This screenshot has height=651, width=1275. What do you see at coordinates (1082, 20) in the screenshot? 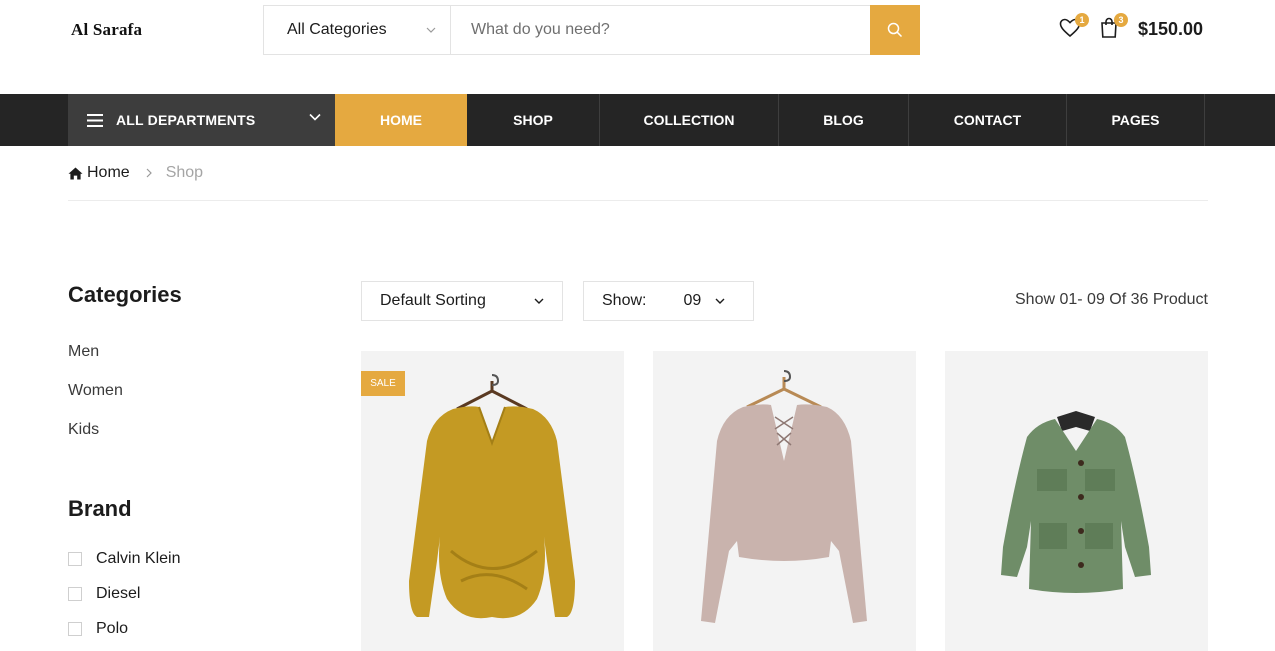
I see `wishlist-count-badge: 1` at bounding box center [1082, 20].